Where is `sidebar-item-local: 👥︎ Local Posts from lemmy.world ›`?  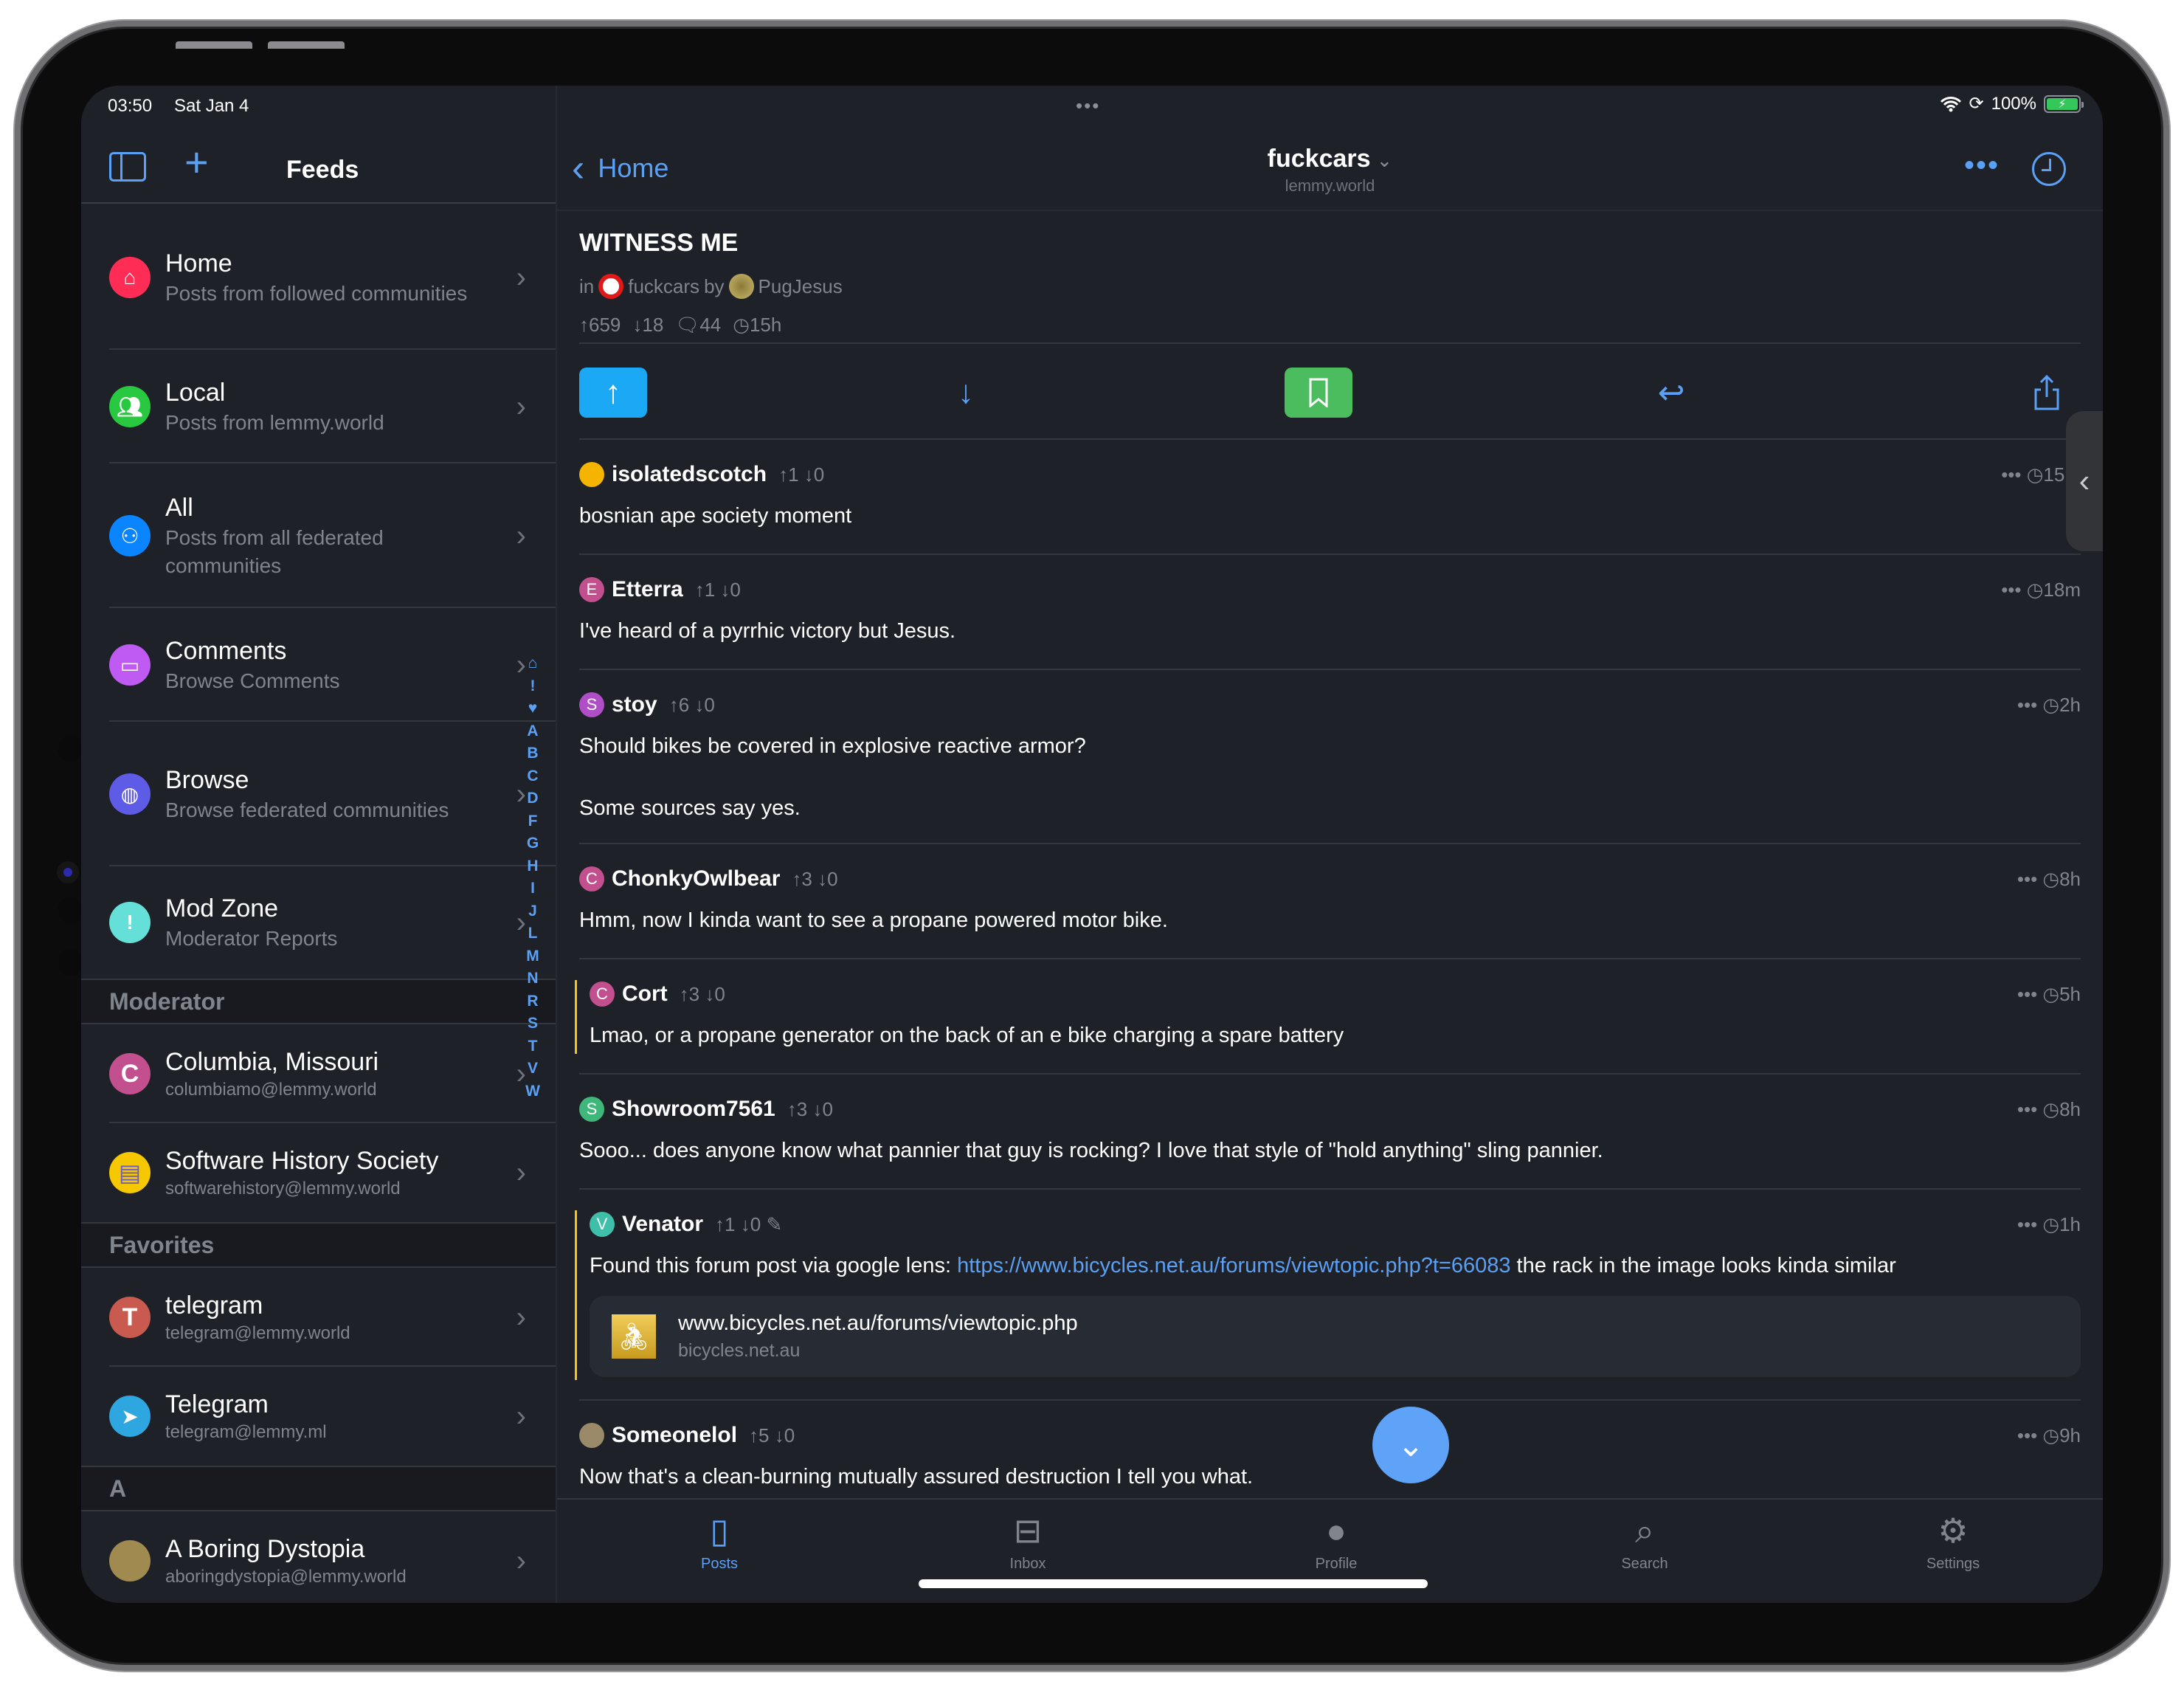
sidebar-item-local: 👥︎ Local Posts from lemmy.world › is located at coordinates (318, 406).